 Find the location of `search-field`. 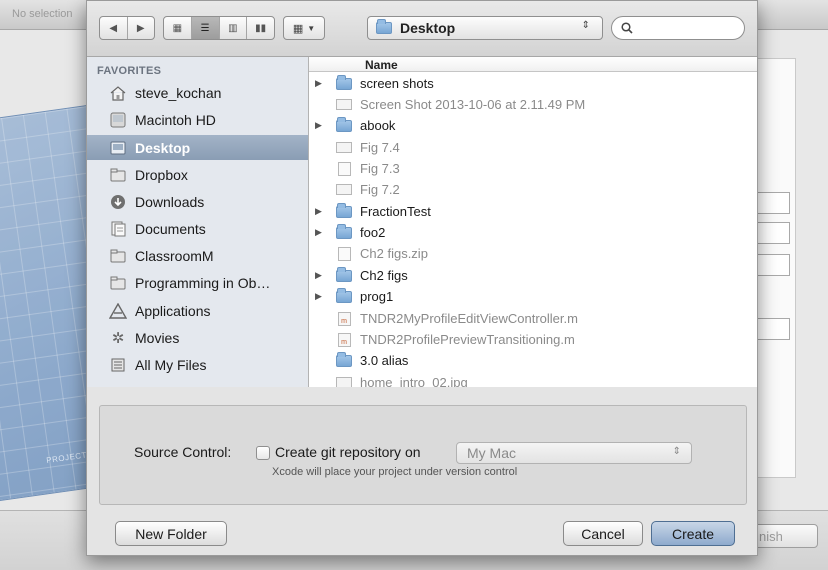

search-field is located at coordinates (678, 28).